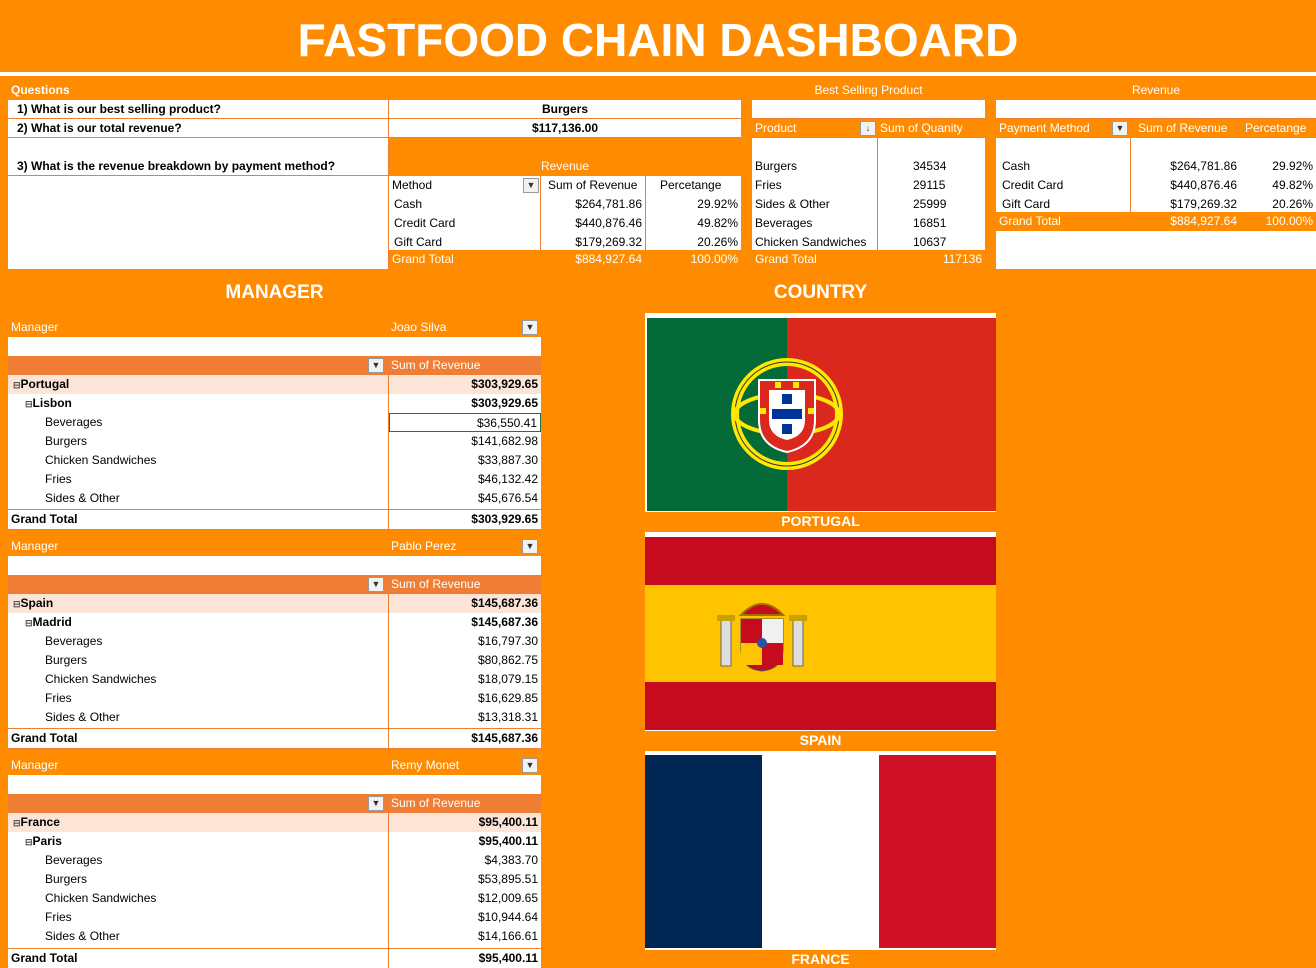  I want to click on city-row: ⊟Paris $95,400.11, so click(274, 841).